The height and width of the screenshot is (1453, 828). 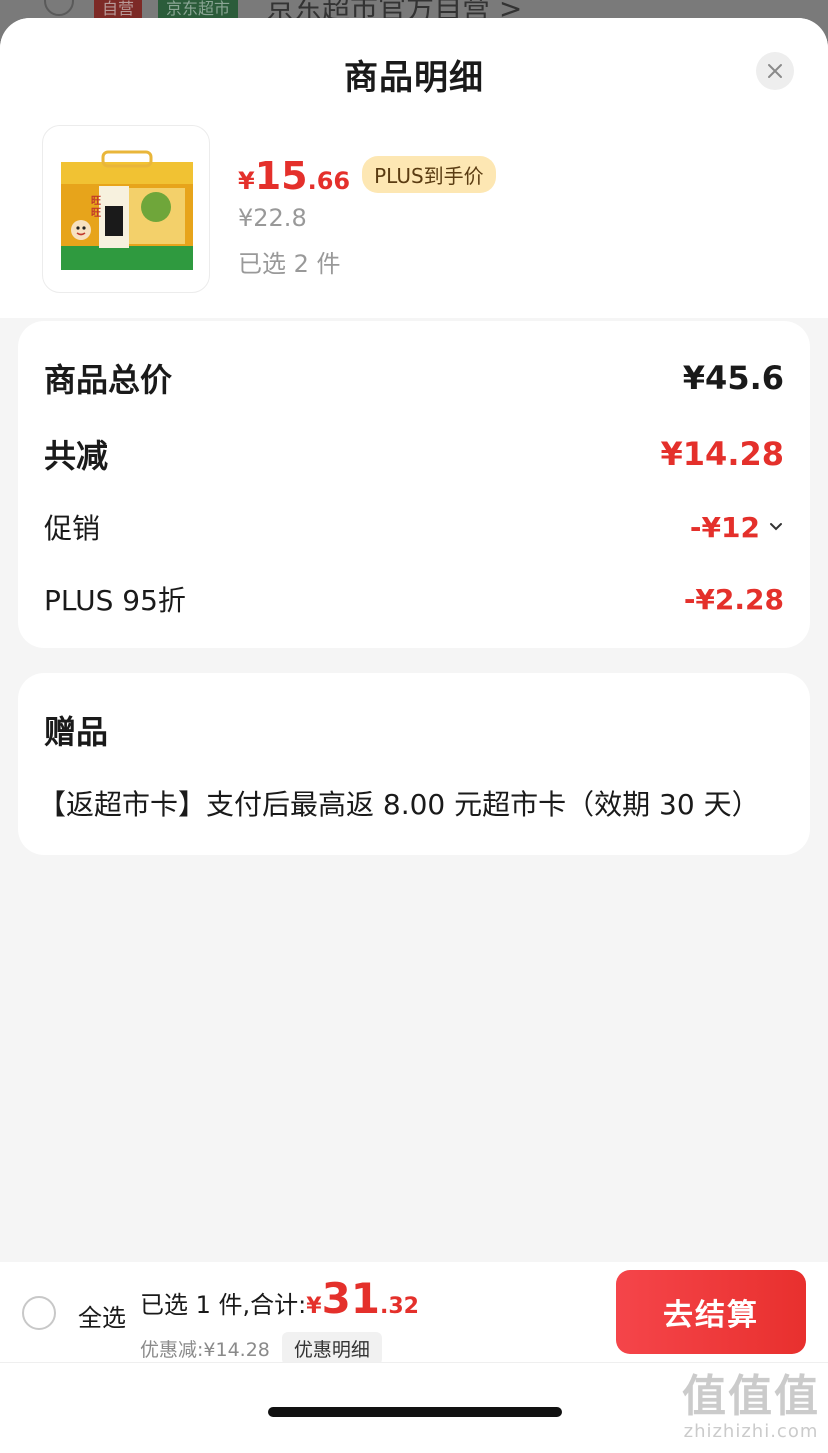 I want to click on plus-price-badge: PLUS到手价, so click(x=429, y=174).